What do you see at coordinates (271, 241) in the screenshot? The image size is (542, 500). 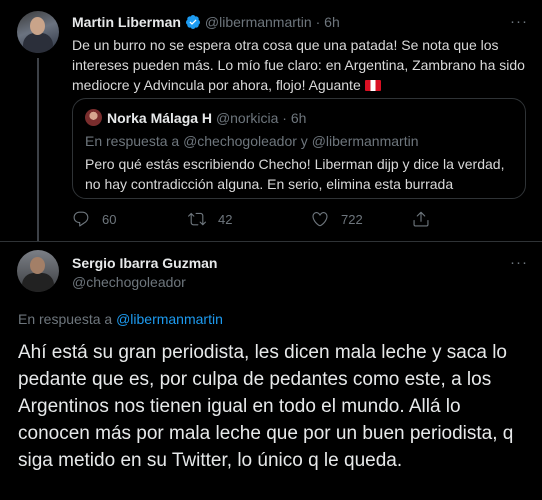 I see `tweet-divider` at bounding box center [271, 241].